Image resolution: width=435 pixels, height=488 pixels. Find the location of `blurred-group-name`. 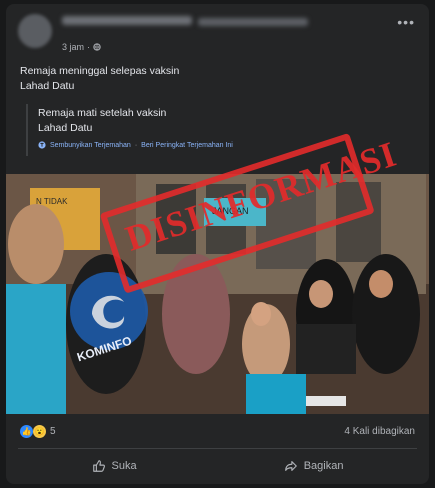

blurred-group-name is located at coordinates (253, 22).